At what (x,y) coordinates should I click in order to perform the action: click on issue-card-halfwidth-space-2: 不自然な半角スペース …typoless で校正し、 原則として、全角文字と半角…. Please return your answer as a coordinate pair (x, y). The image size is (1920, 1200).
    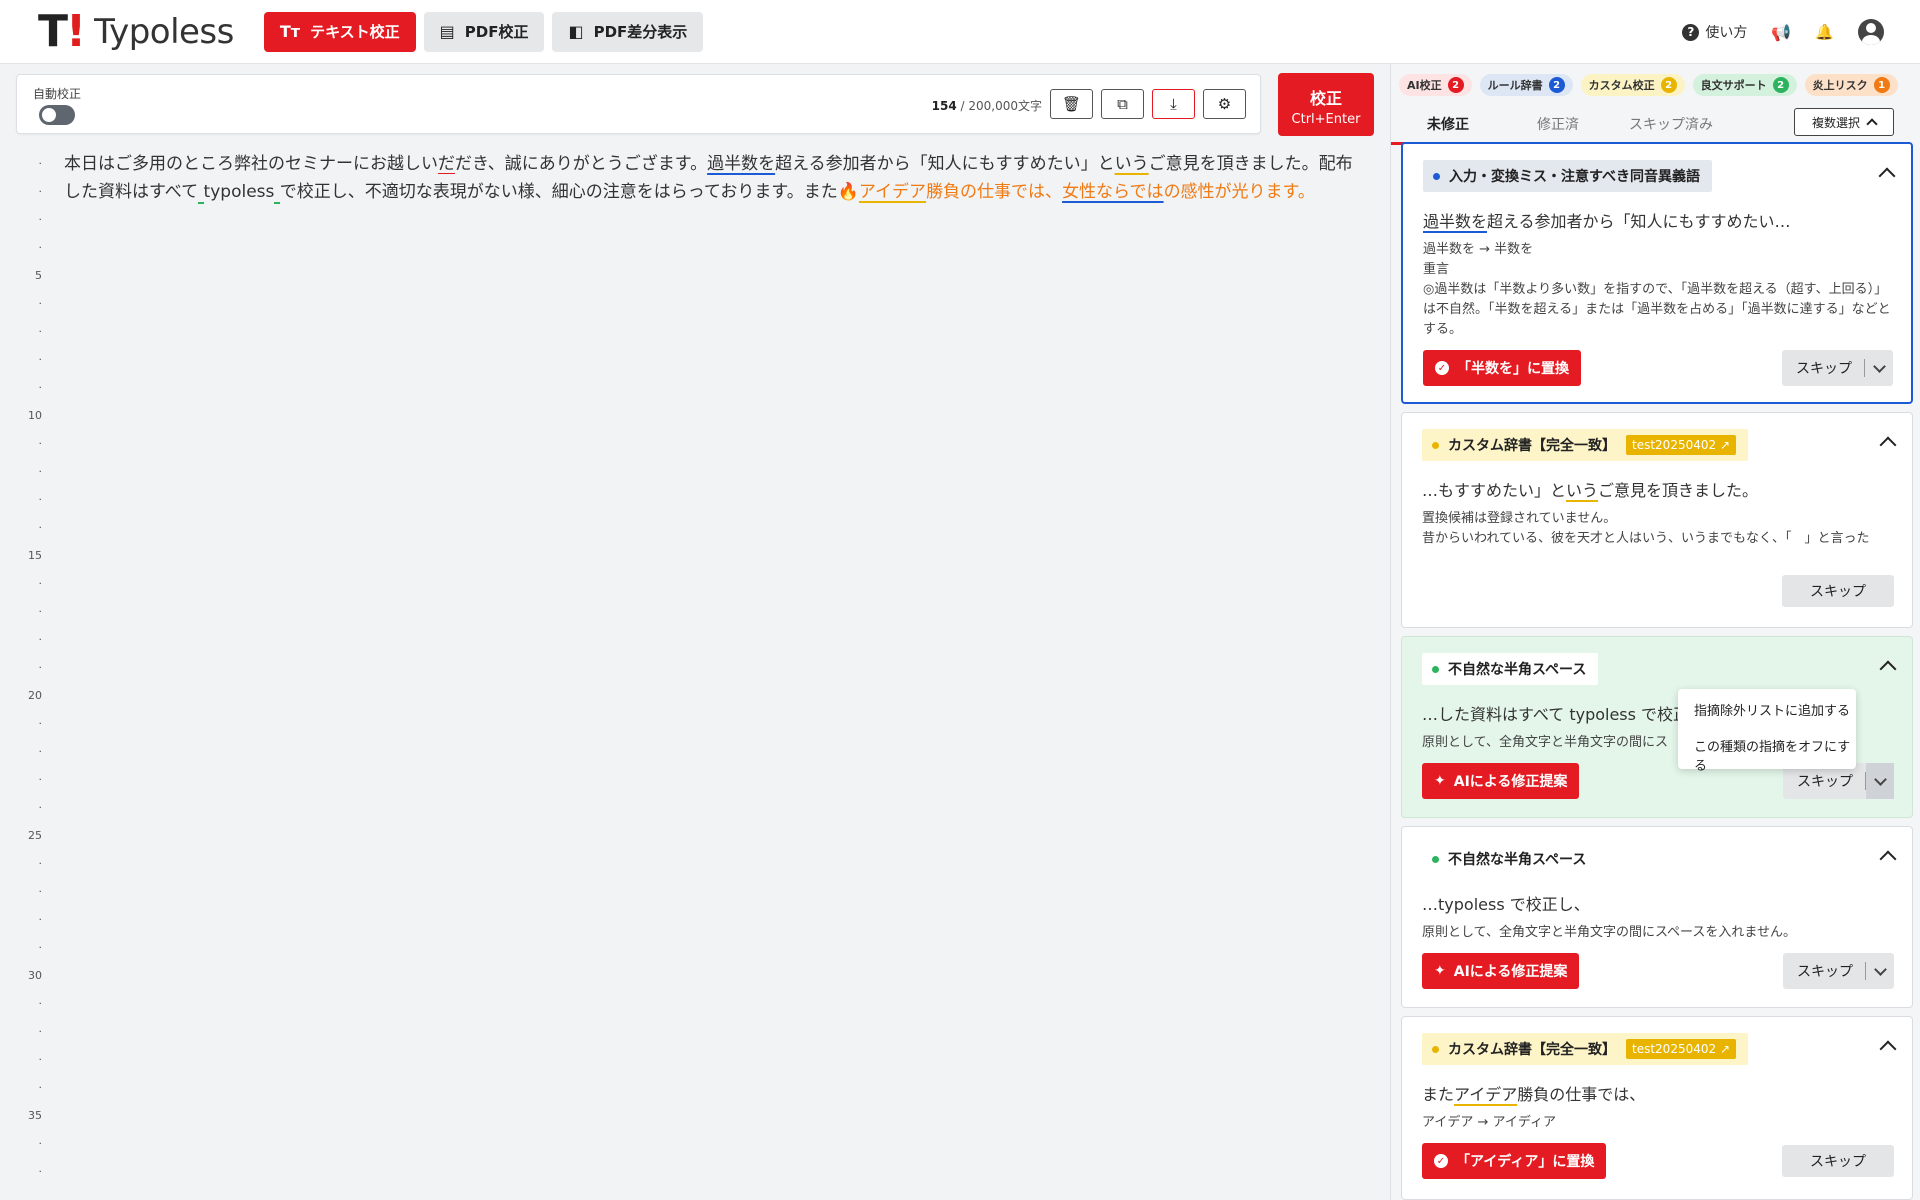
    Looking at the image, I should click on (1657, 917).